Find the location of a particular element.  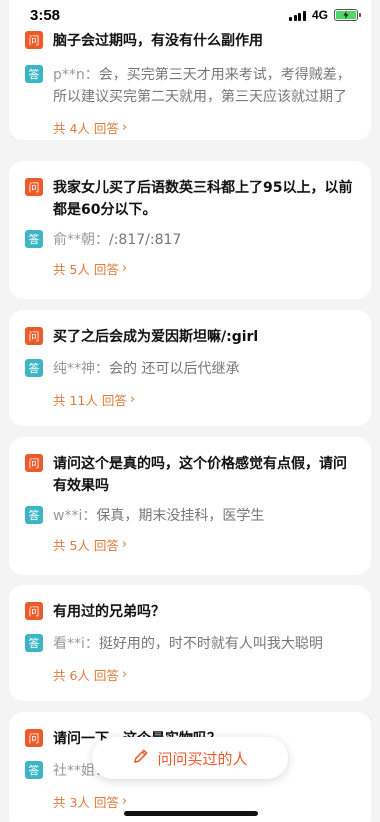

answer-body: /:817/:817 is located at coordinates (145, 240).